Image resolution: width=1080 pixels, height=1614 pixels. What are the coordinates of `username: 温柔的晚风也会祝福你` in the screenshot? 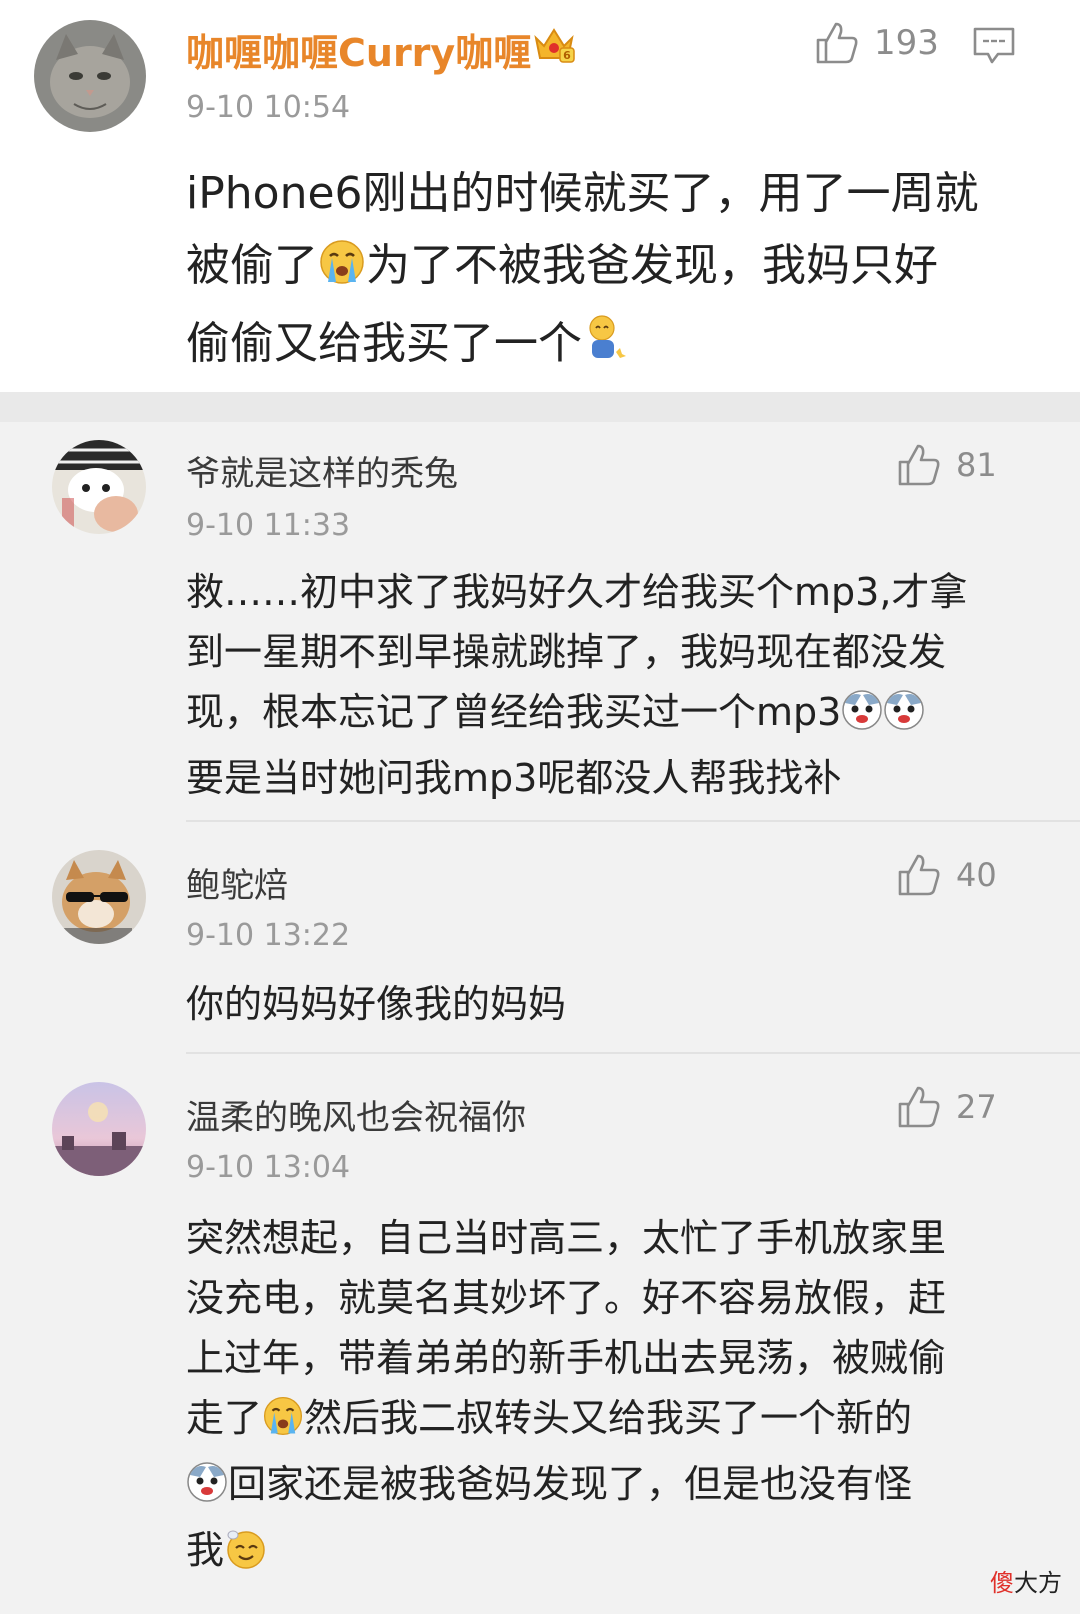 It's located at (356, 1114).